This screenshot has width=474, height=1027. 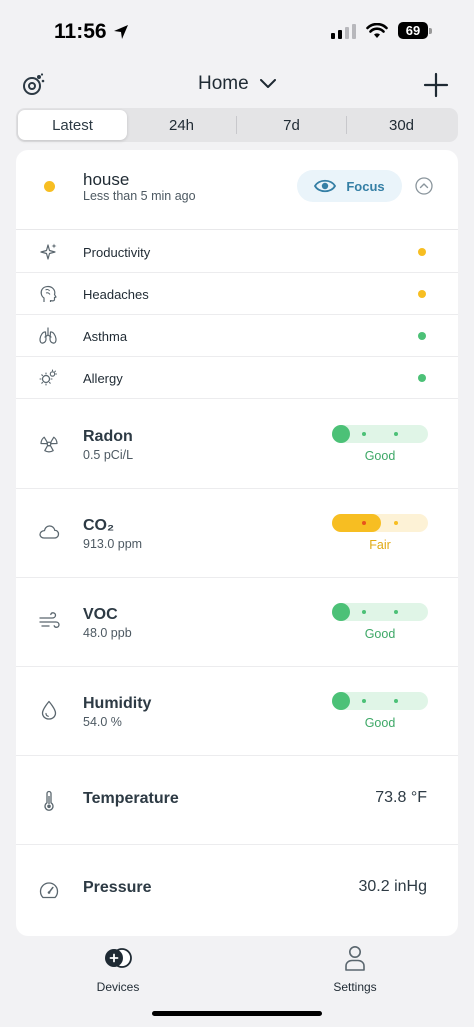 I want to click on metric-row-voc: VOC 48.0 ppb Good, so click(x=237, y=622).